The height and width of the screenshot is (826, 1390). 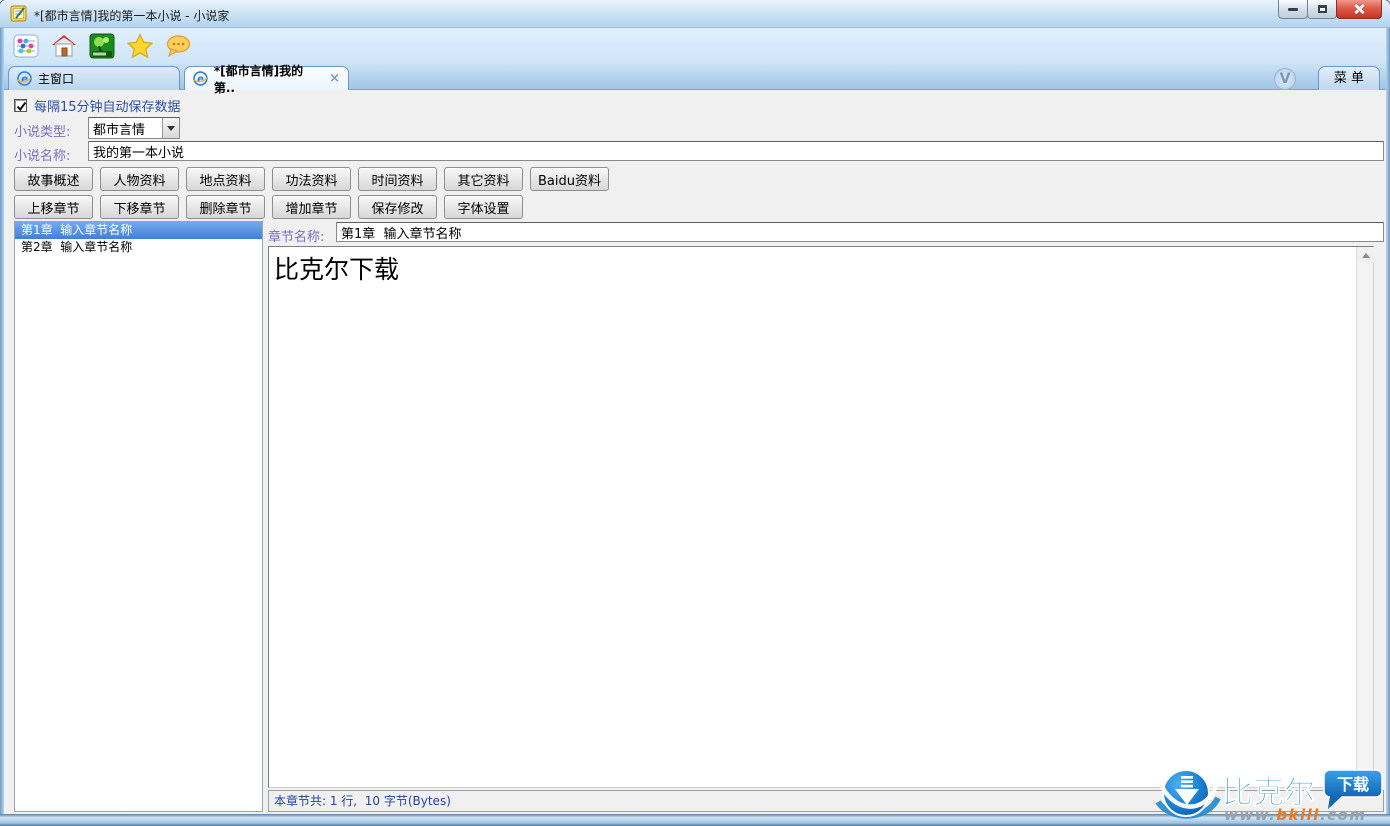 What do you see at coordinates (812, 268) in the screenshot?
I see `editor-text: 比克尔下载` at bounding box center [812, 268].